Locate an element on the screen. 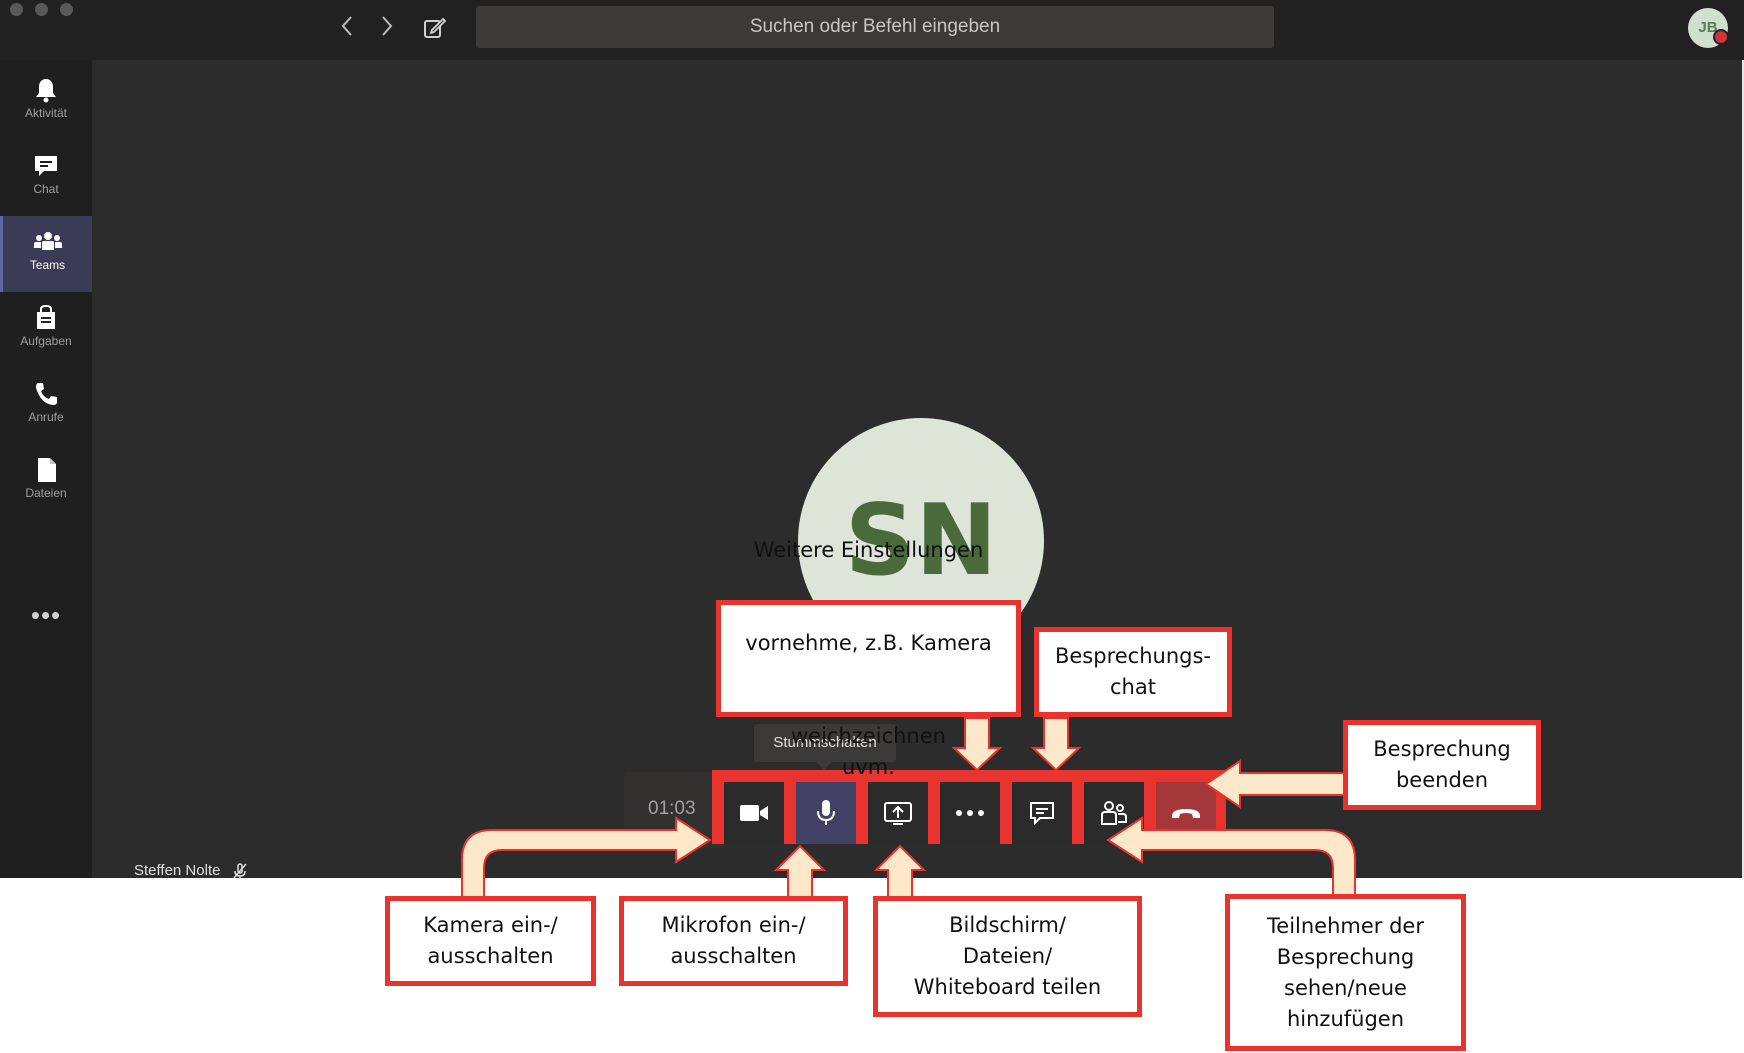 This screenshot has height=1053, width=1744. arrow-to-share is located at coordinates (900, 871).